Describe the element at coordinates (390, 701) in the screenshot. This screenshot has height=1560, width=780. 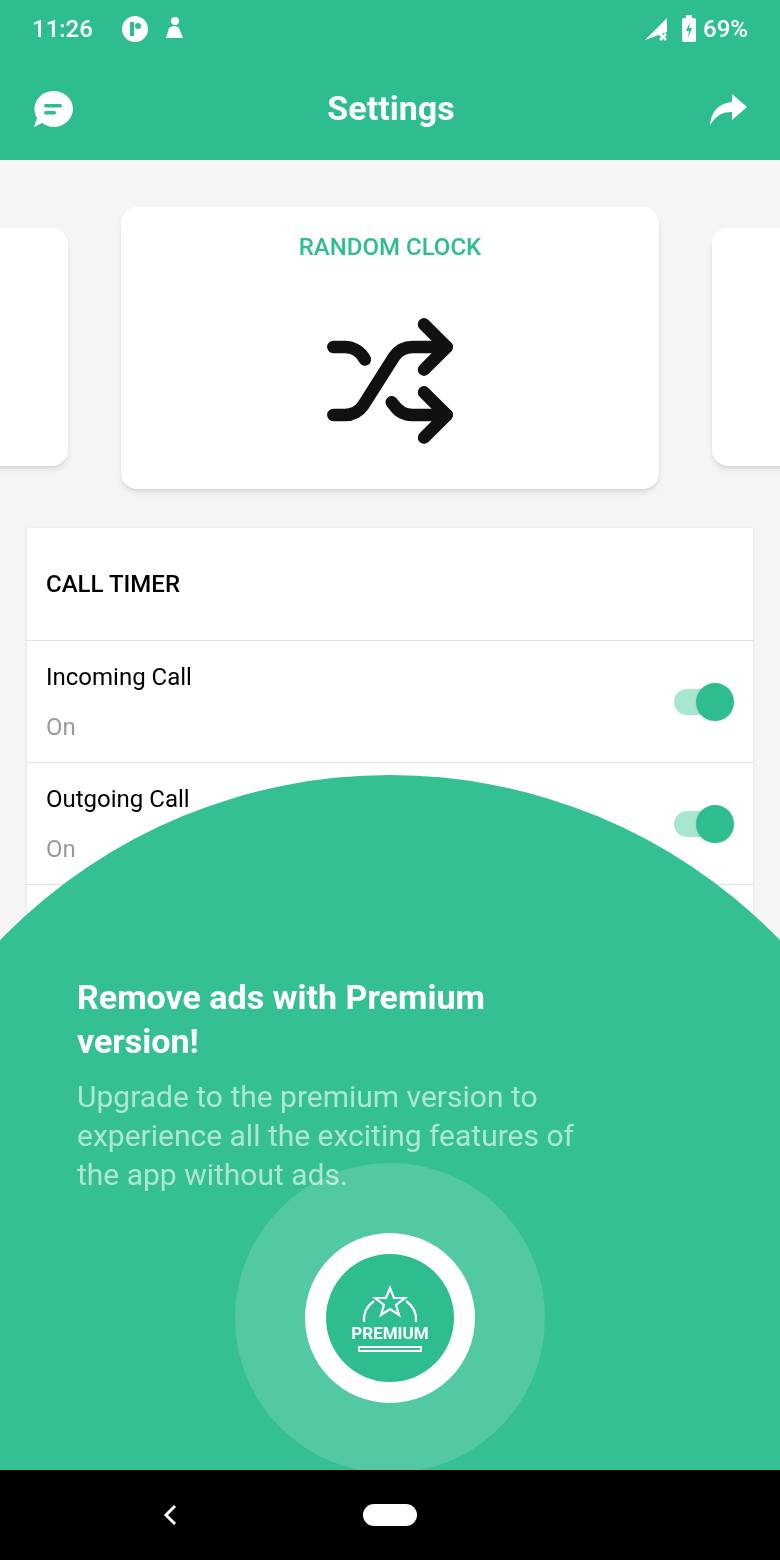
I see `setting-row: Incoming Call On` at that location.